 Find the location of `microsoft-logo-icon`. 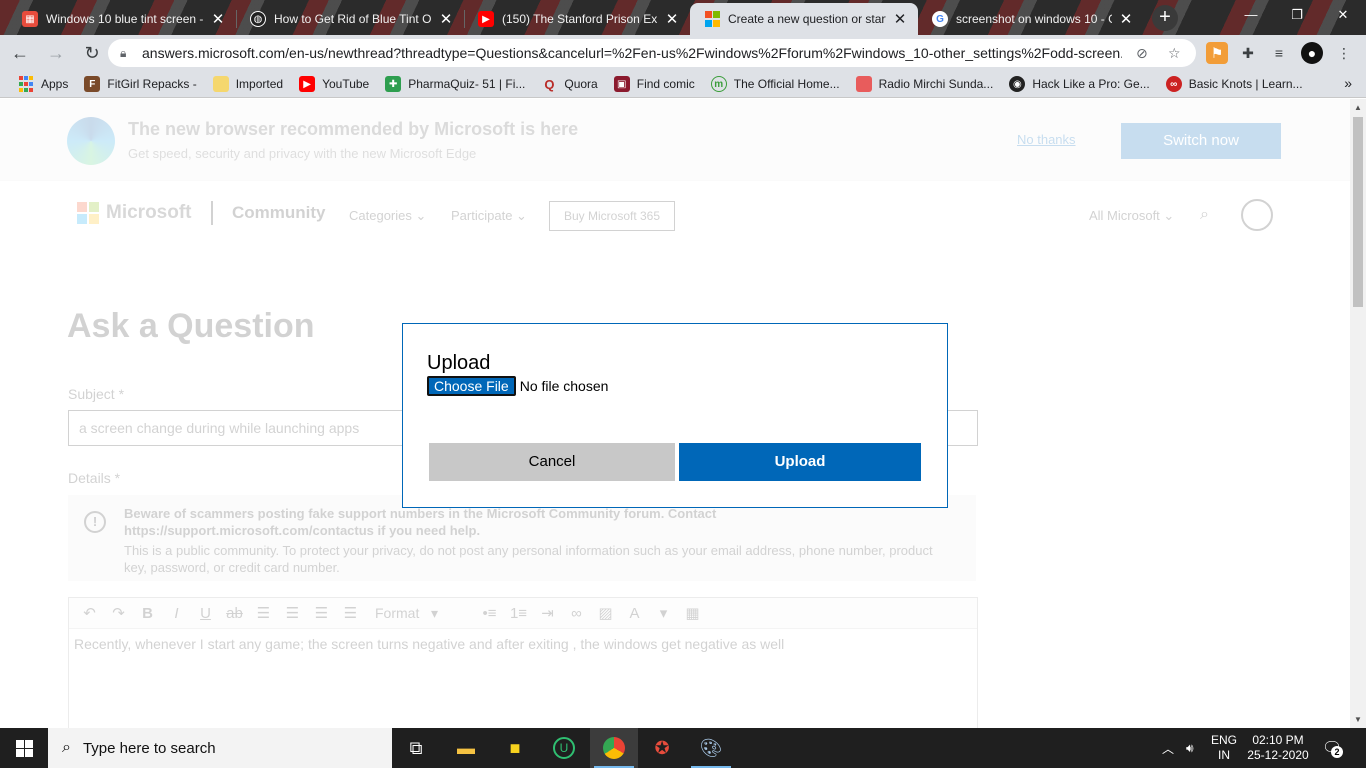

microsoft-logo-icon is located at coordinates (88, 213).